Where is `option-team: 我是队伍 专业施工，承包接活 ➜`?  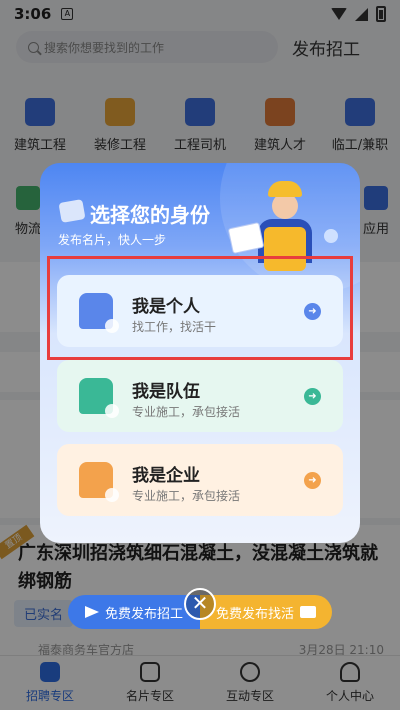
option-team: 我是队伍 专业施工，承包接活 ➜ is located at coordinates (200, 396).